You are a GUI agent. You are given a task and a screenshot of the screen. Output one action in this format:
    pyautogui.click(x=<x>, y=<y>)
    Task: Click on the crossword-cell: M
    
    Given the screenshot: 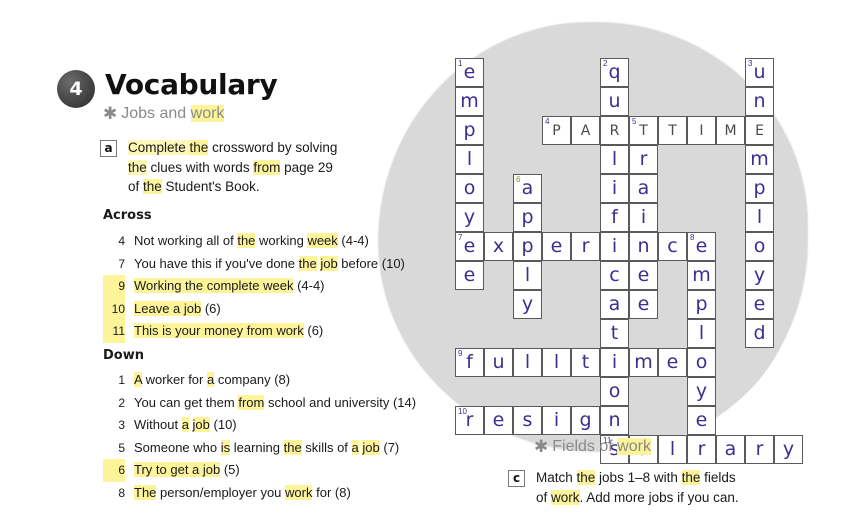 What is the action you would take?
    pyautogui.click(x=730, y=130)
    